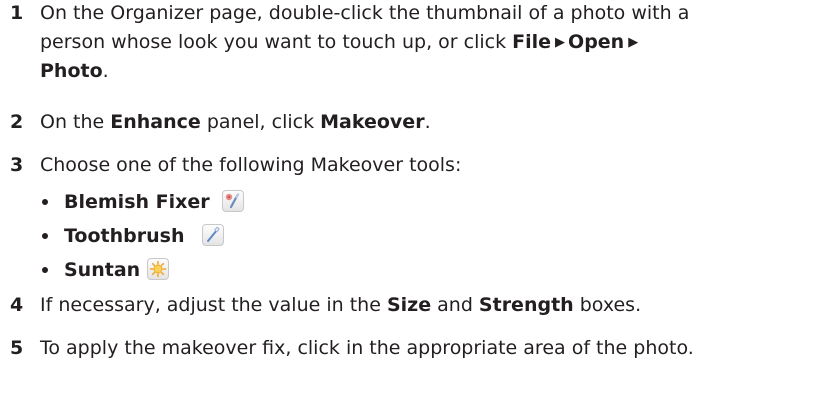  Describe the element at coordinates (435, 122) in the screenshot. I see `step-text-line: On the Enhance panel, click Makeover.` at that location.